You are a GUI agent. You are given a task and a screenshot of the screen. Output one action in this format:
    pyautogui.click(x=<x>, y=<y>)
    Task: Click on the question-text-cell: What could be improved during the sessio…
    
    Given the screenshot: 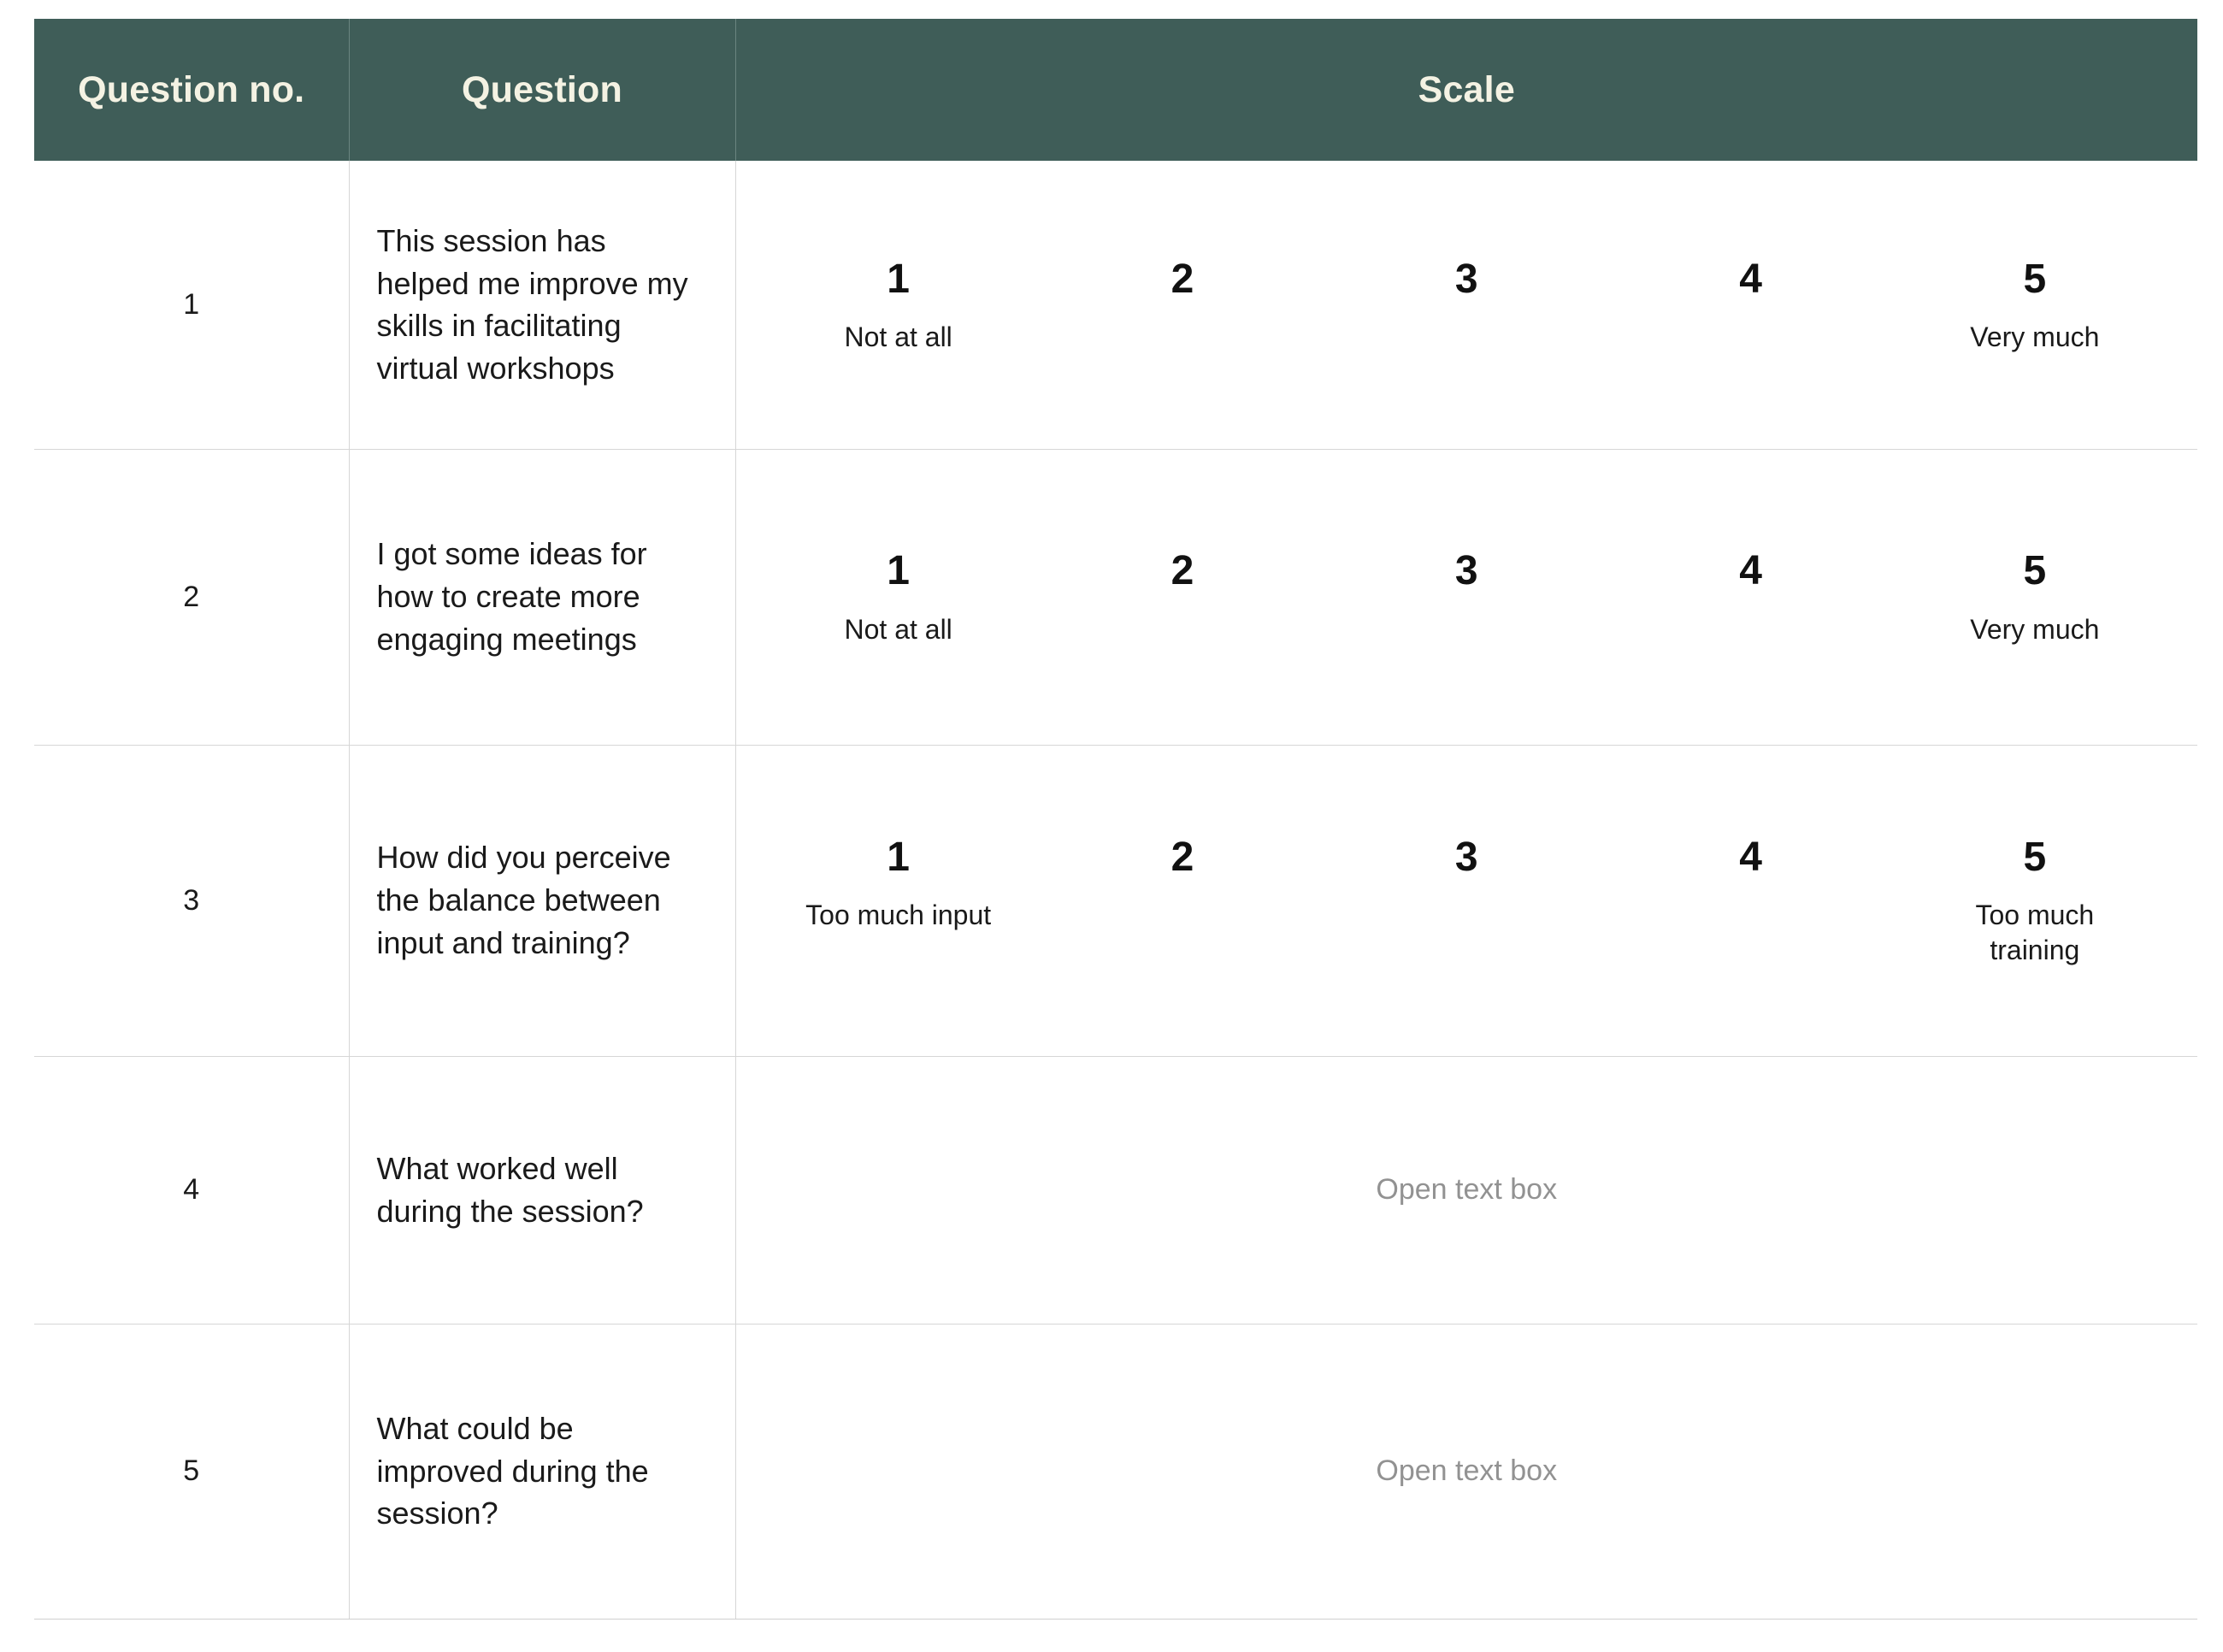 What is the action you would take?
    pyautogui.click(x=542, y=1472)
    